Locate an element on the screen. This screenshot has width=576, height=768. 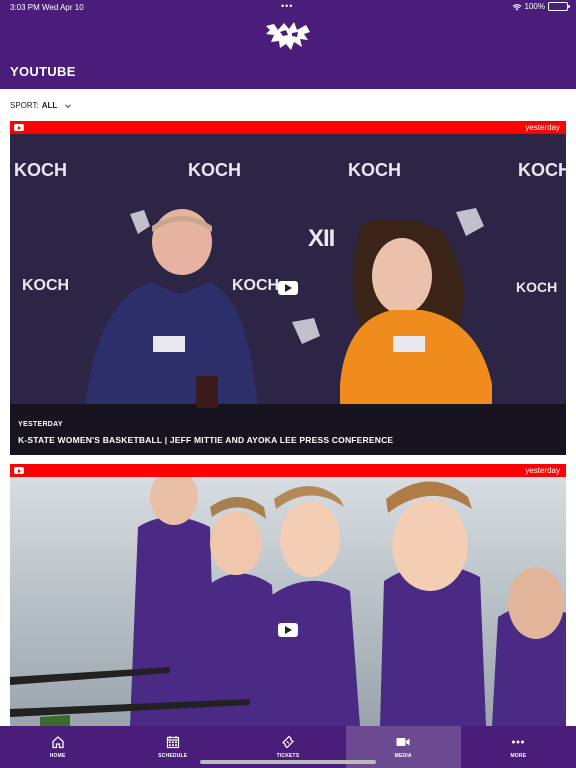
home-indicator is located at coordinates (288, 762).